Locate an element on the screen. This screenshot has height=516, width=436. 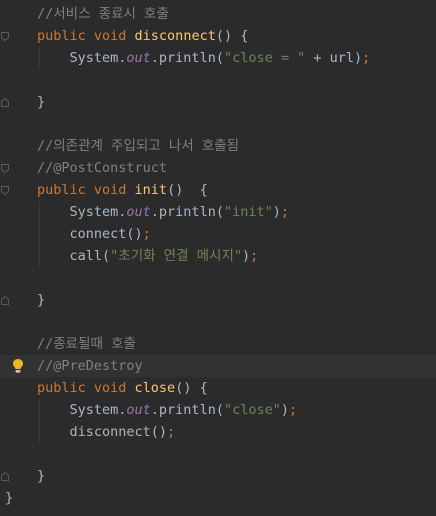
code-token: init is located at coordinates (151, 190).